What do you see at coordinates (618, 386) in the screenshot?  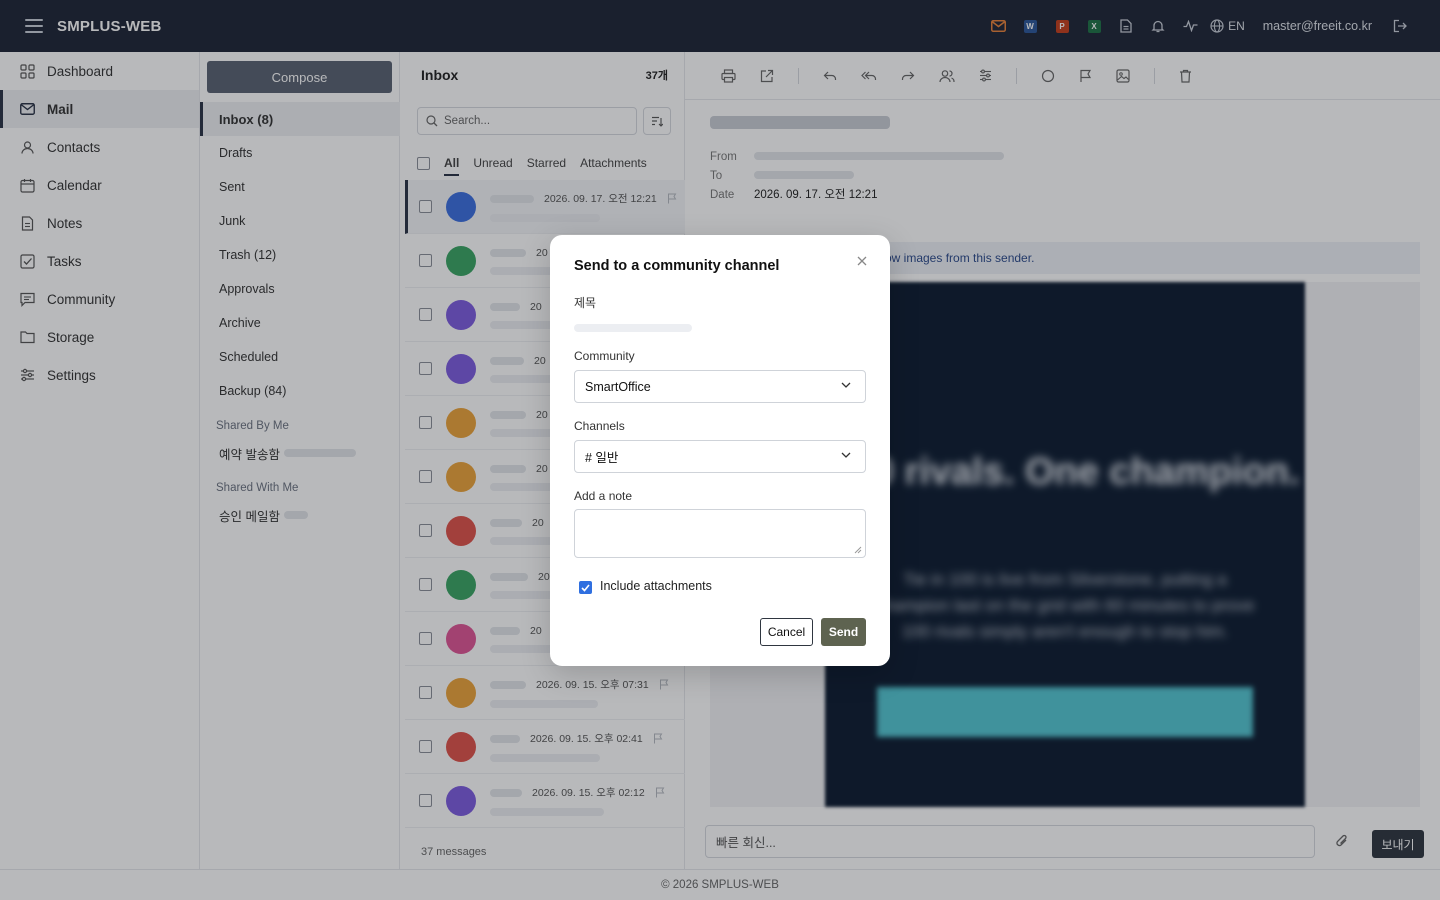 I see `community-selected-value: SmartOffice` at bounding box center [618, 386].